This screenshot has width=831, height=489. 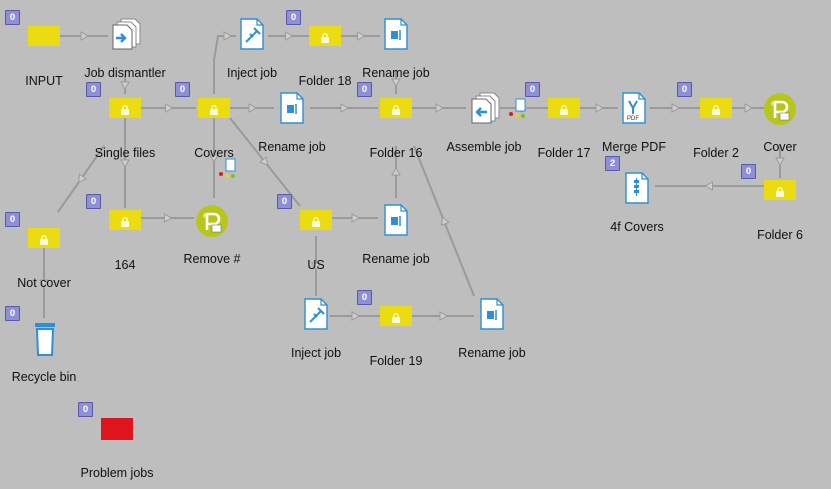 I want to click on flow-element-folder-19: 0 Folder 19, so click(x=391, y=329).